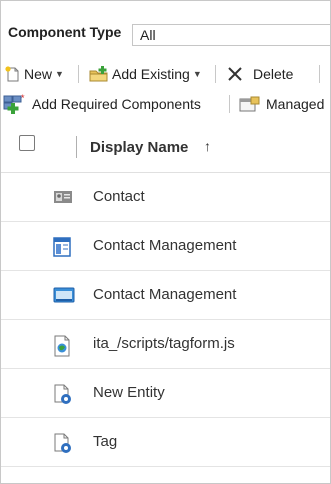  What do you see at coordinates (165, 393) in the screenshot?
I see `table-row: New Entity` at bounding box center [165, 393].